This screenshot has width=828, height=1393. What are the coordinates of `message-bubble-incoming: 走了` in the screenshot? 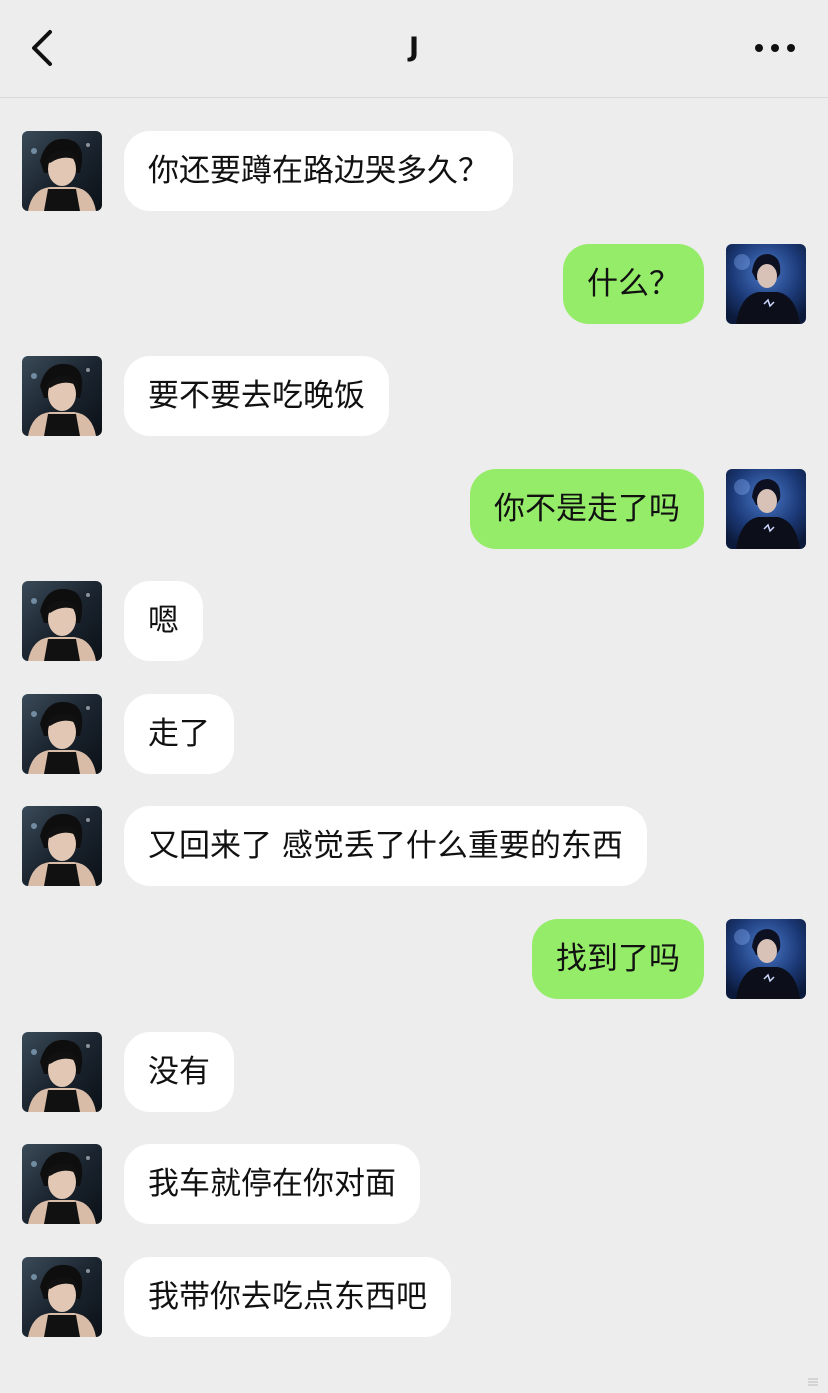 It's located at (179, 734).